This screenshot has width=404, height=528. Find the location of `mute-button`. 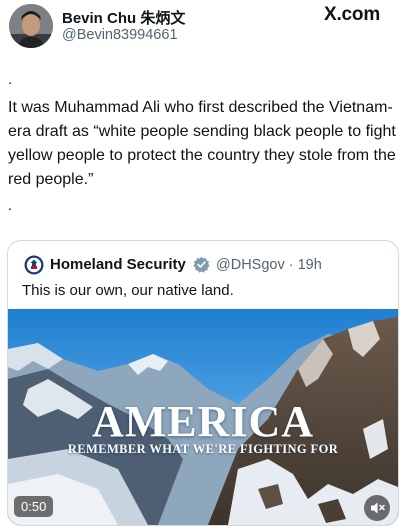

mute-button is located at coordinates (377, 508).